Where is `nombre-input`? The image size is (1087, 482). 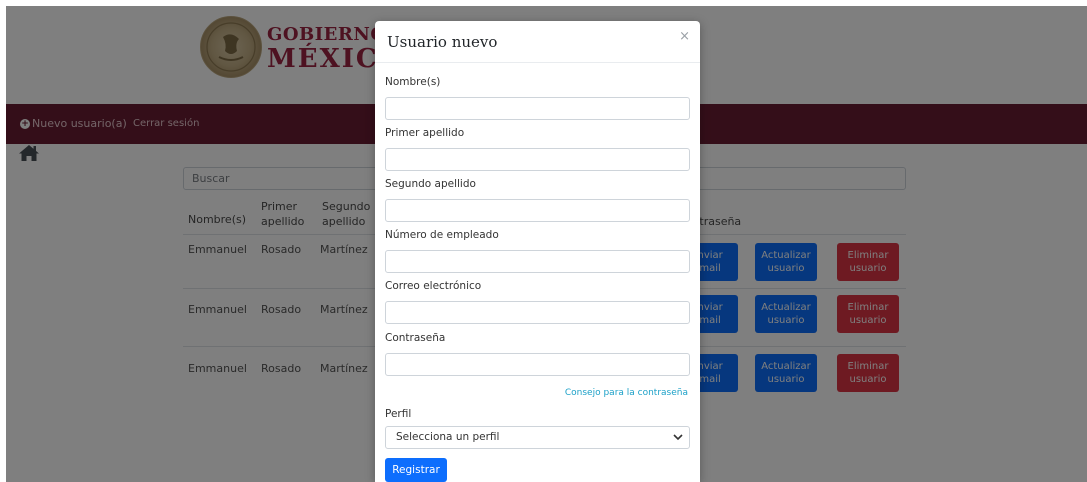
nombre-input is located at coordinates (537, 108).